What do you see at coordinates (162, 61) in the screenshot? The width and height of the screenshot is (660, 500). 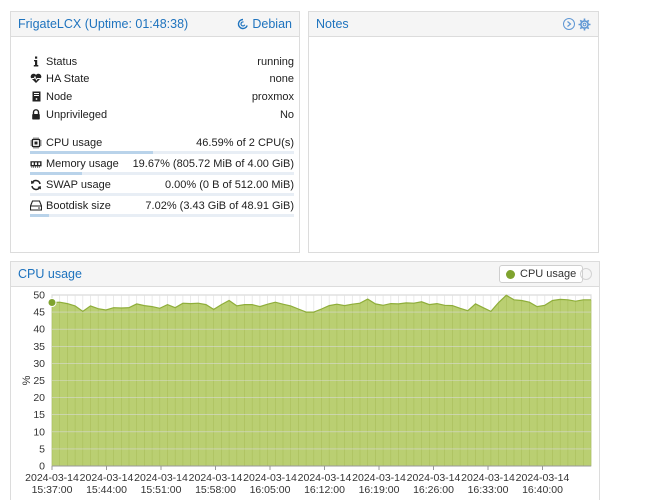 I see `status-row: Status running` at bounding box center [162, 61].